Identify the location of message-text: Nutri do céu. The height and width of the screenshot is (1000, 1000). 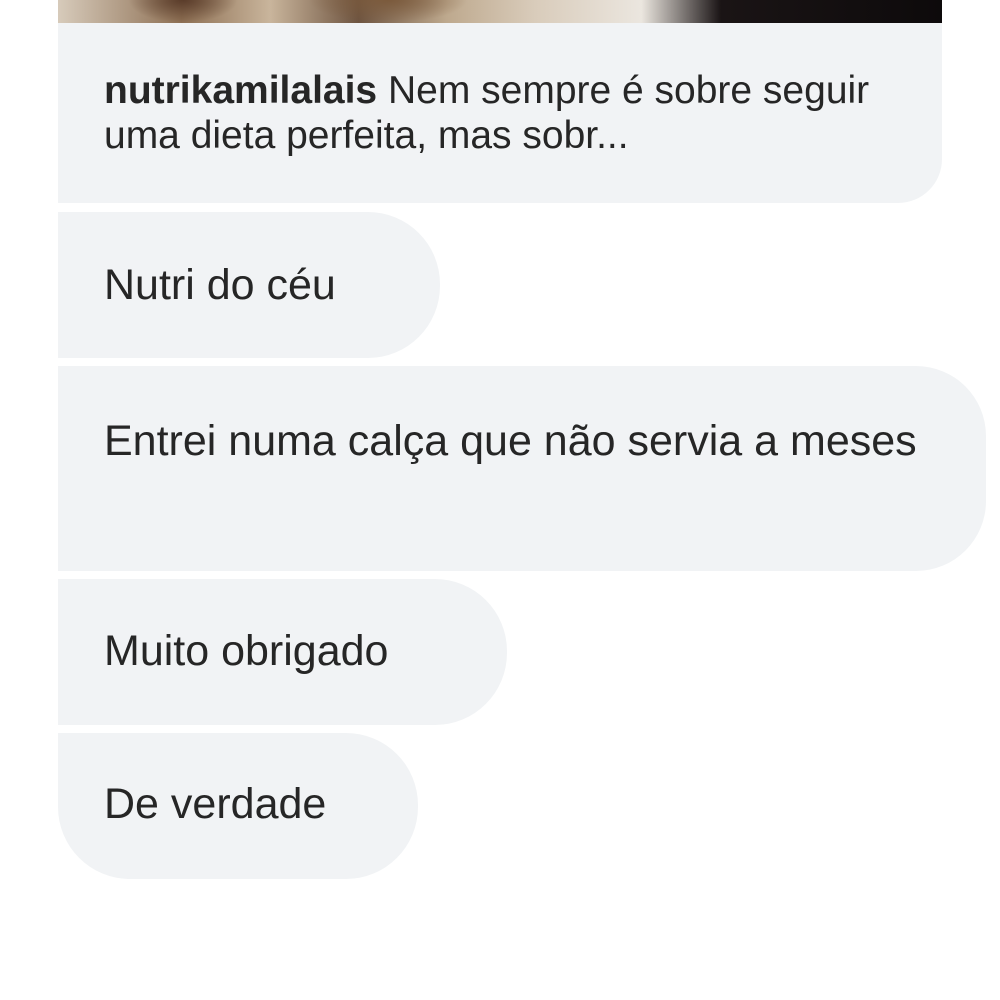
(220, 285).